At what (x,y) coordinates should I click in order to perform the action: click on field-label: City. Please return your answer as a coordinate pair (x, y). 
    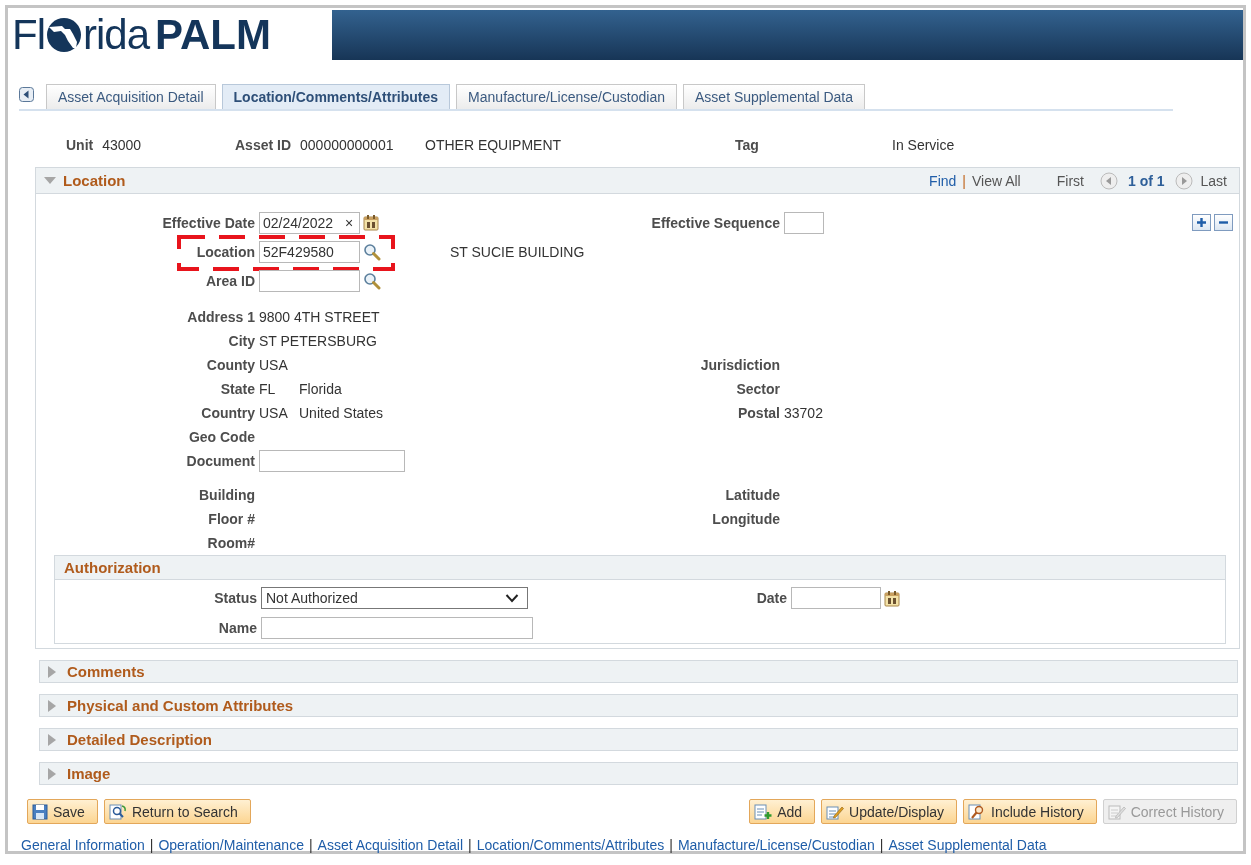
    Looking at the image, I should click on (241, 341).